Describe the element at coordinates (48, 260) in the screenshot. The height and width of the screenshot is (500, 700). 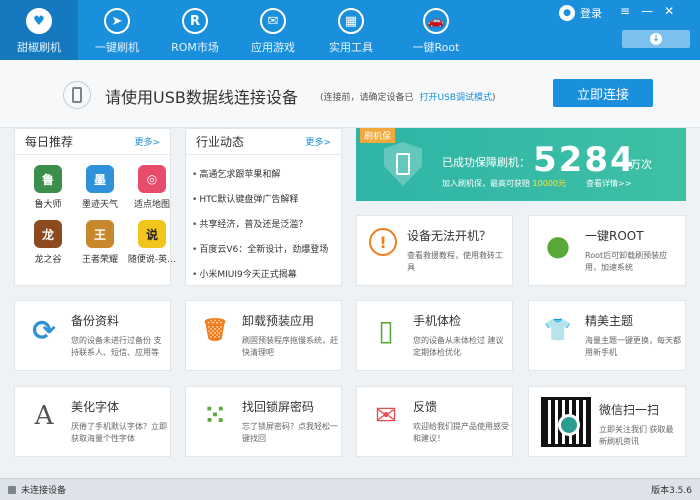
I see `app-name: 龙之谷` at that location.